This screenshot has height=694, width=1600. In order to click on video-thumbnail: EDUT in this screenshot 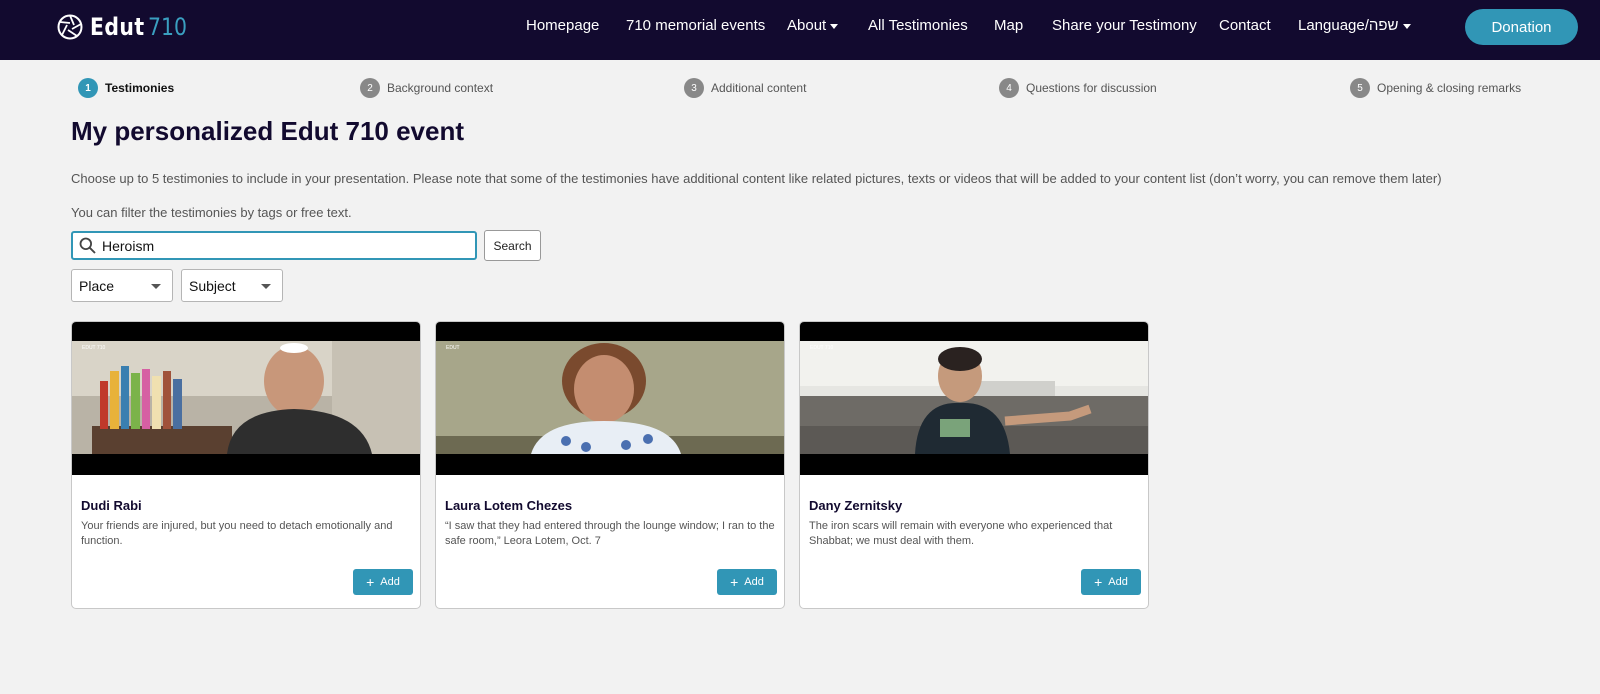, I will do `click(610, 398)`.